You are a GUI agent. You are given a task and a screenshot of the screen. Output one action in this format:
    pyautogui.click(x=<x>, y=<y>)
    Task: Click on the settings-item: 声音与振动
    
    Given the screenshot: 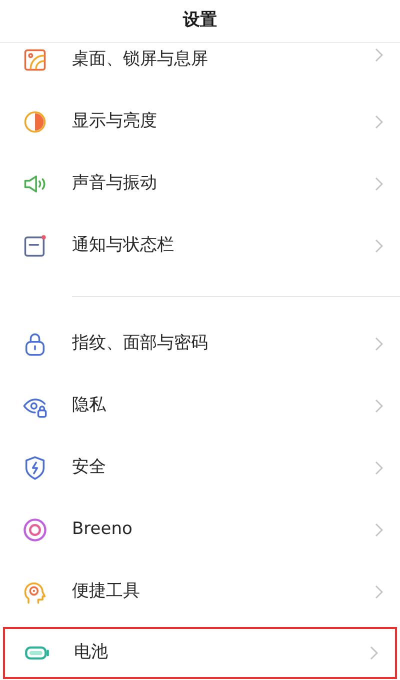 What is the action you would take?
    pyautogui.click(x=200, y=184)
    